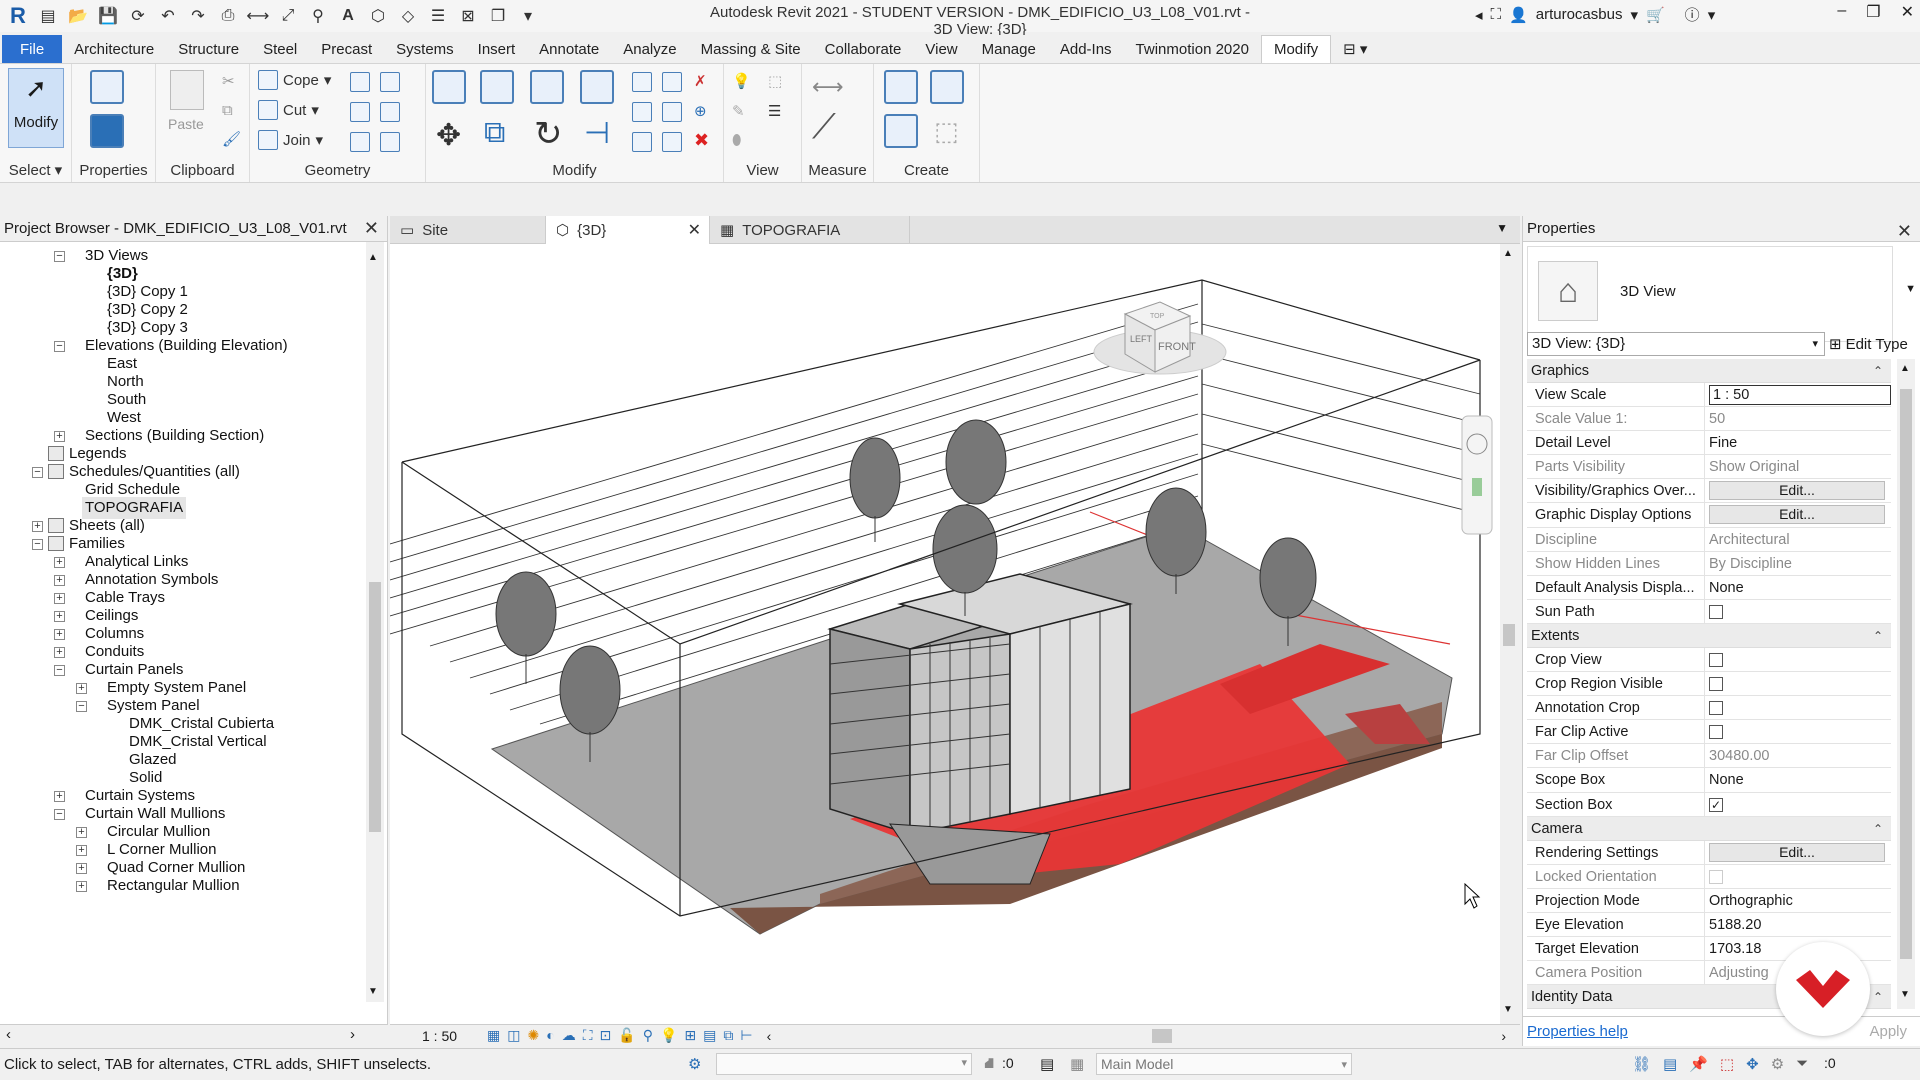  I want to click on pin-icon: ⊕, so click(700, 111).